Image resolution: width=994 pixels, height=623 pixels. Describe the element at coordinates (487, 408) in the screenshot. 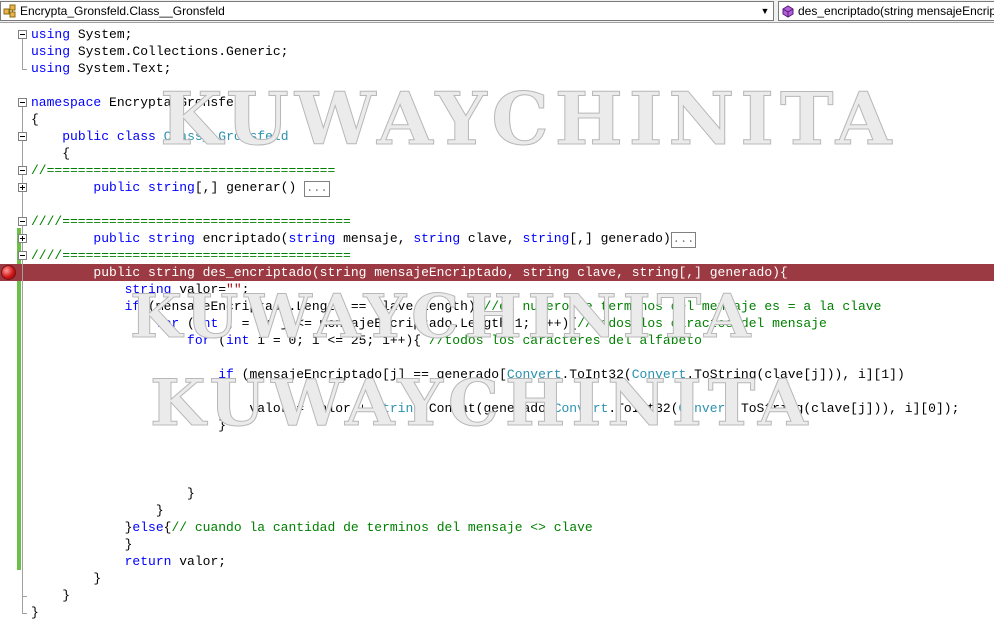

I see `code-token: .Concat(generado[` at that location.